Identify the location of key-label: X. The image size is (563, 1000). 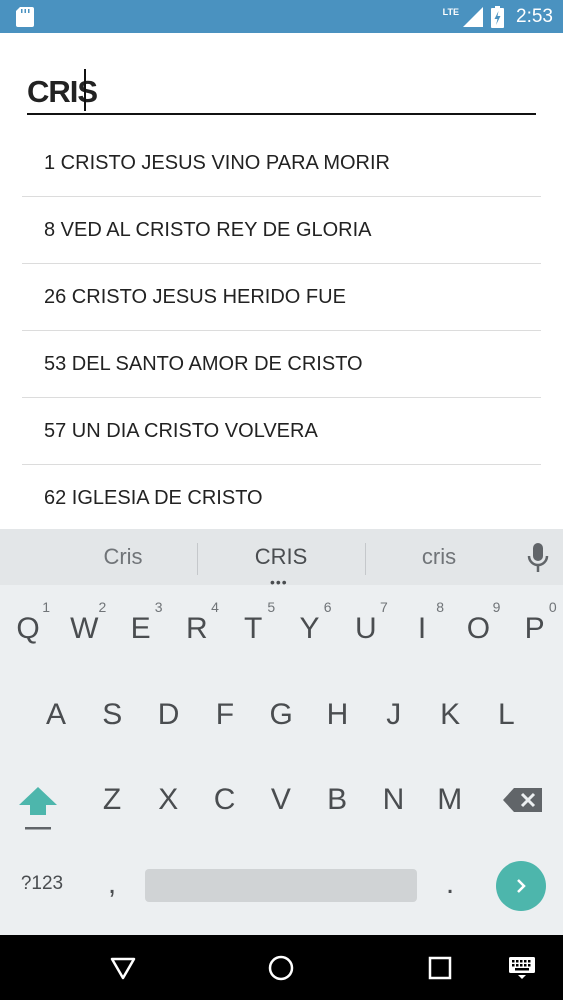
(168, 799).